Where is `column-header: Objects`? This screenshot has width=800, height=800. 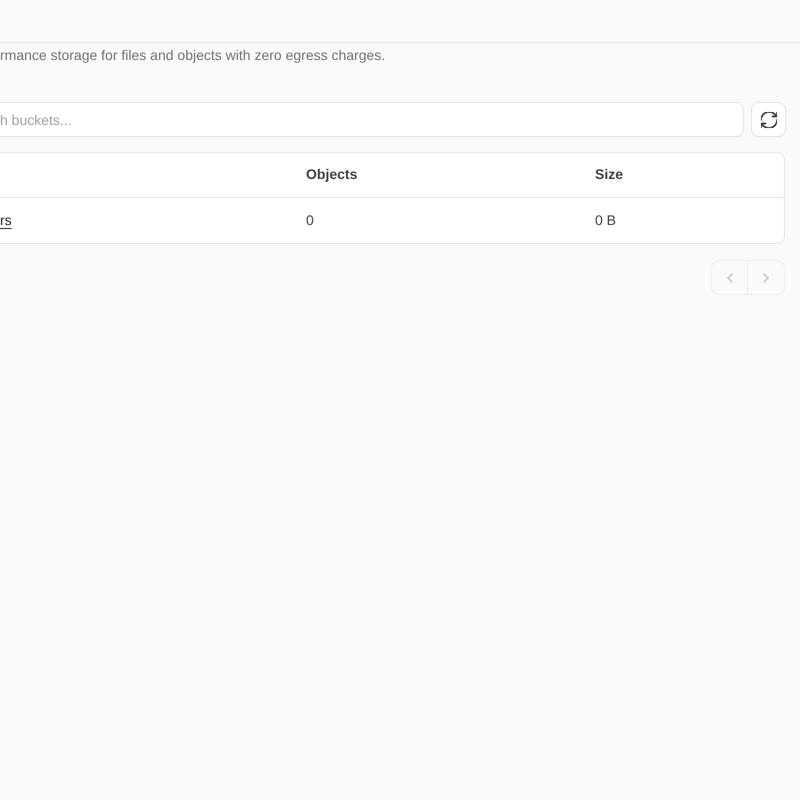
column-header: Objects is located at coordinates (332, 174).